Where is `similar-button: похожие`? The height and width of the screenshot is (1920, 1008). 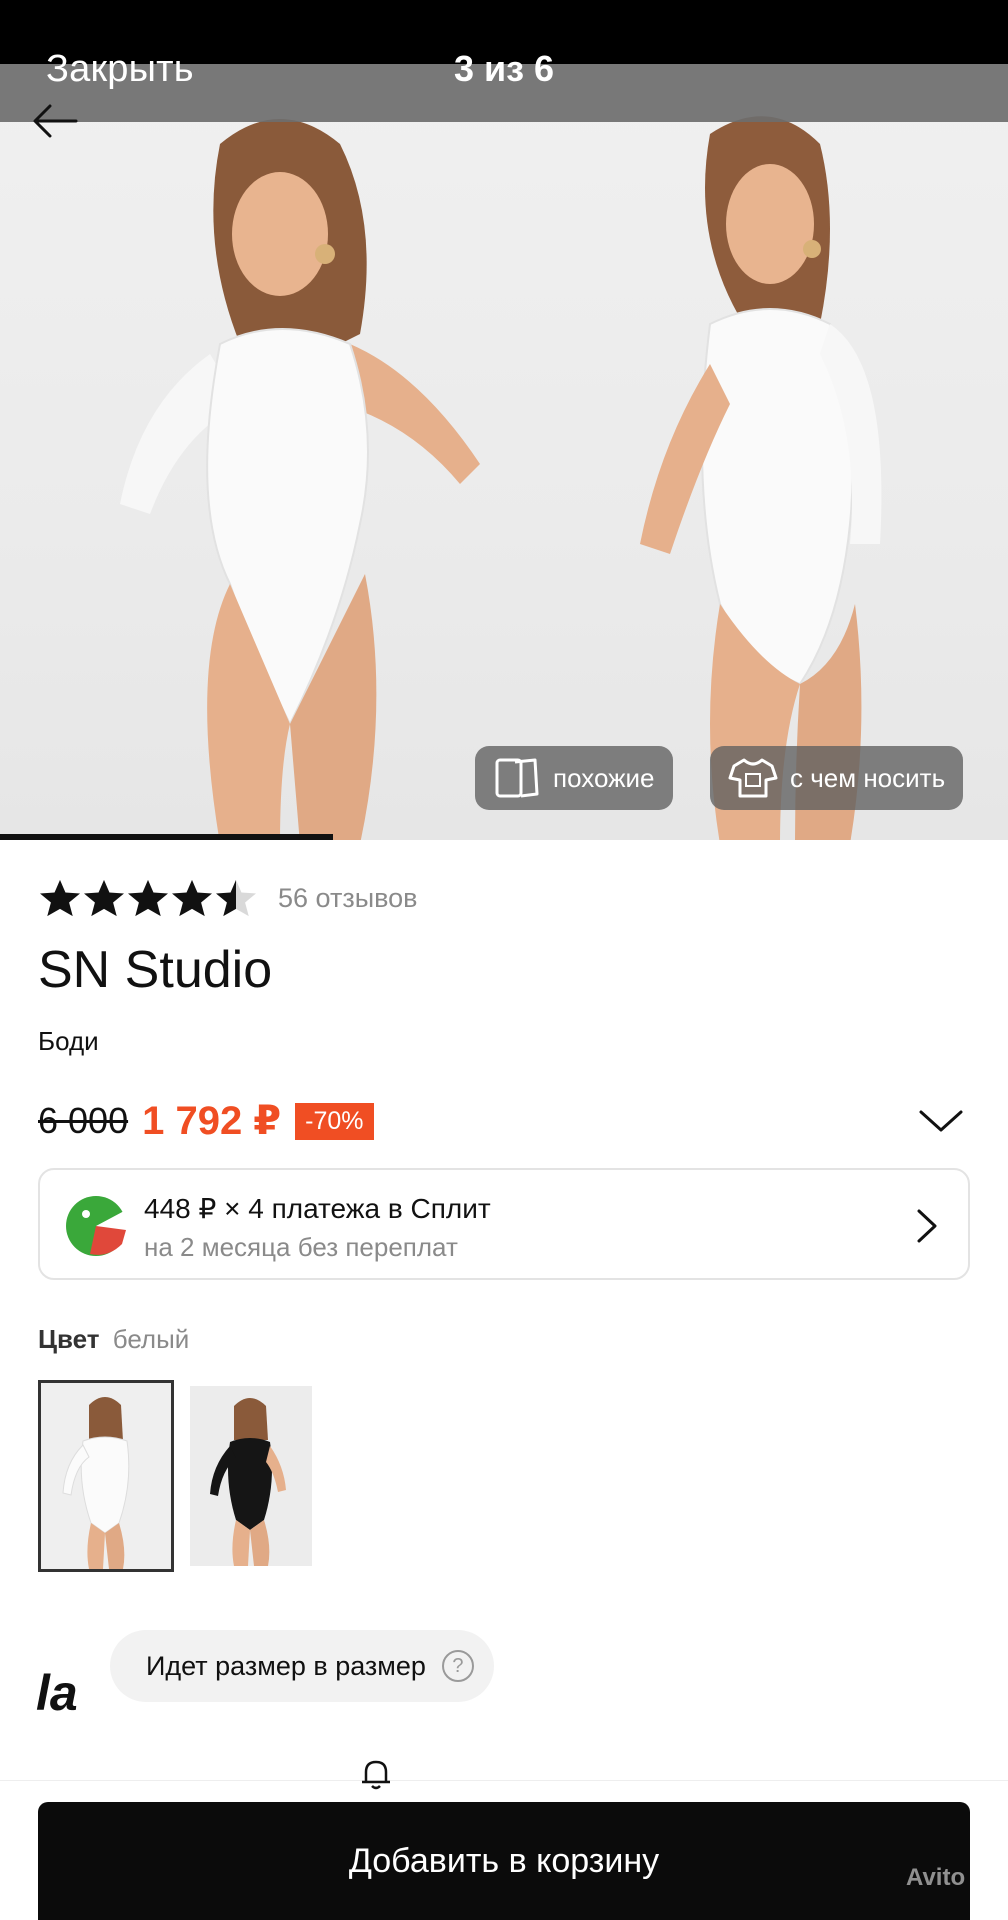 similar-button: похожие is located at coordinates (574, 778).